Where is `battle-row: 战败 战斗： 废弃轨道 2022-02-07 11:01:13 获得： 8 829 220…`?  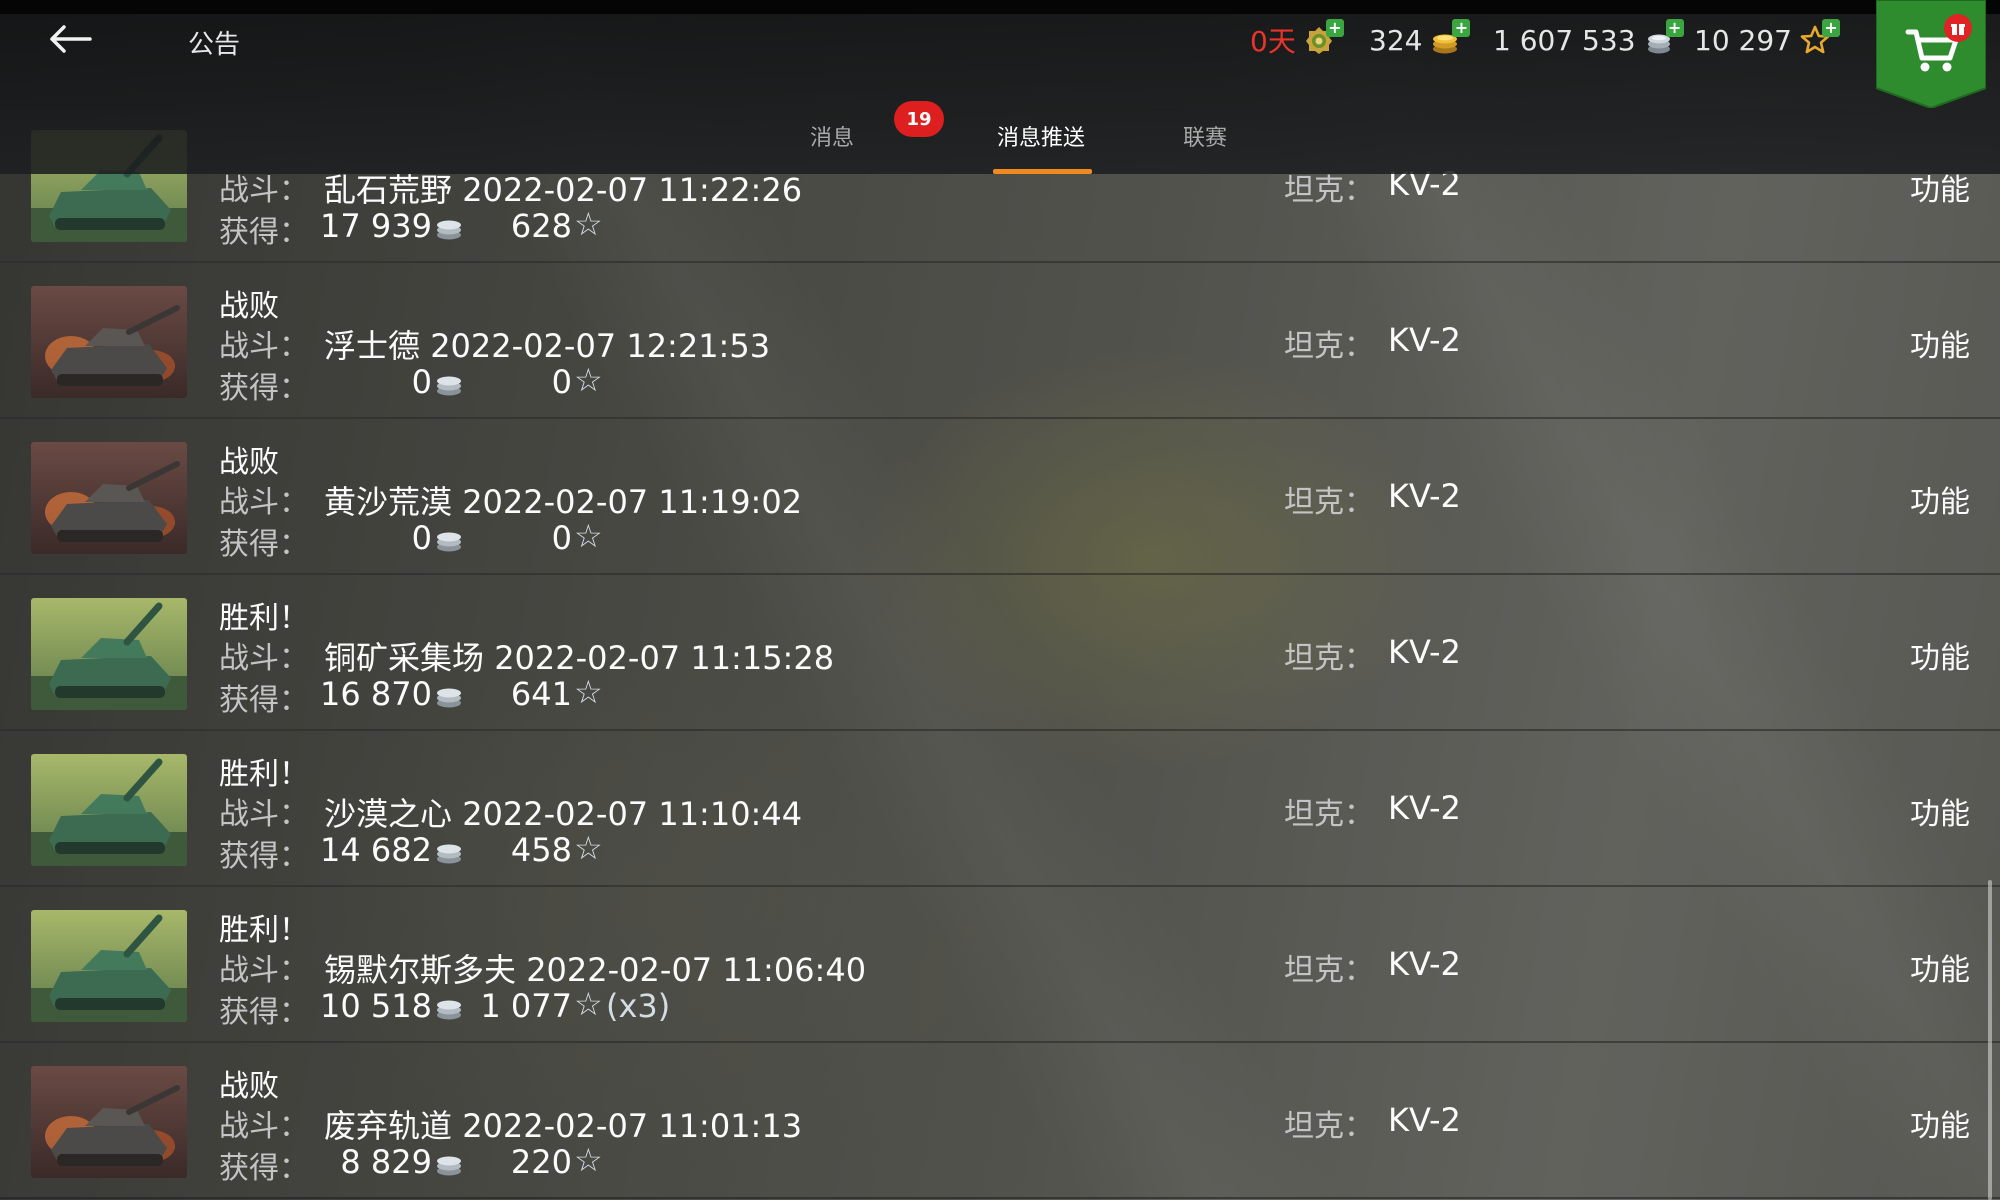
battle-row: 战败 战斗： 废弃轨道 2022-02-07 11:01:13 获得： 8 829 220… is located at coordinates (1000, 1120).